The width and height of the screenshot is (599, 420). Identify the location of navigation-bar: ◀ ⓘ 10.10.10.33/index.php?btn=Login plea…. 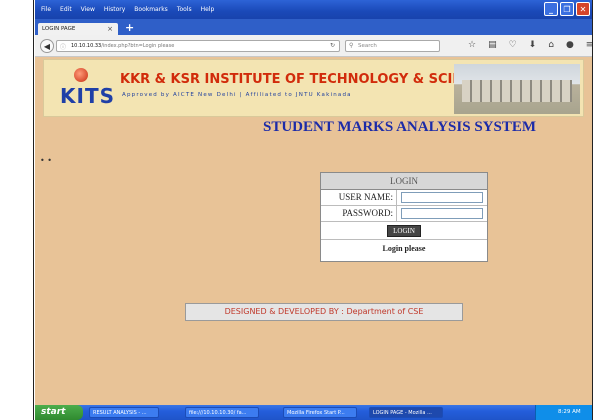
(313, 46).